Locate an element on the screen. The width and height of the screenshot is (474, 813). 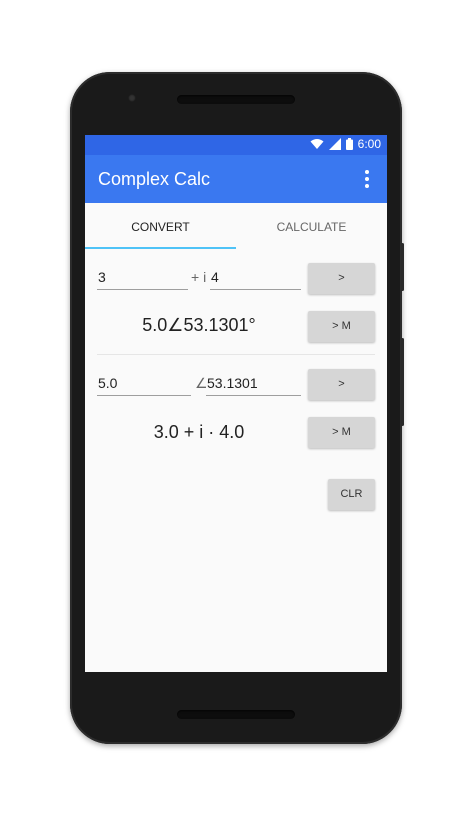
tab-bar: CONVERT CALCULATE is located at coordinates (236, 227).